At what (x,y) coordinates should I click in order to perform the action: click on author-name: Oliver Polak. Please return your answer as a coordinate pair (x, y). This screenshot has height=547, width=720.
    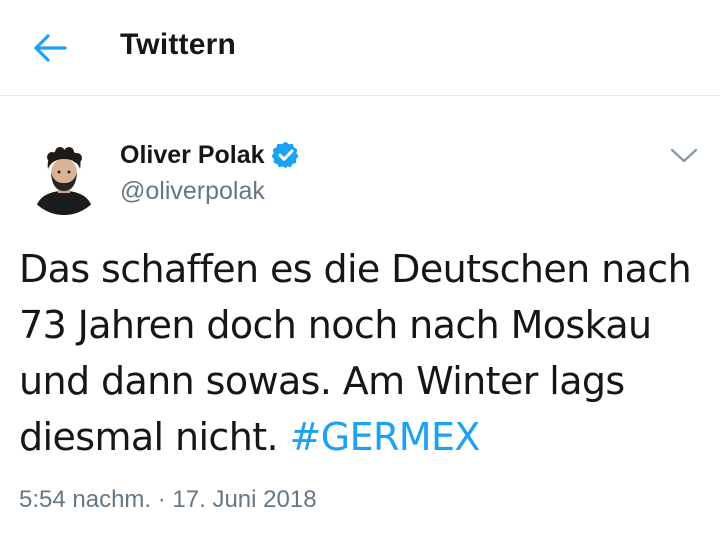
    Looking at the image, I should click on (192, 155).